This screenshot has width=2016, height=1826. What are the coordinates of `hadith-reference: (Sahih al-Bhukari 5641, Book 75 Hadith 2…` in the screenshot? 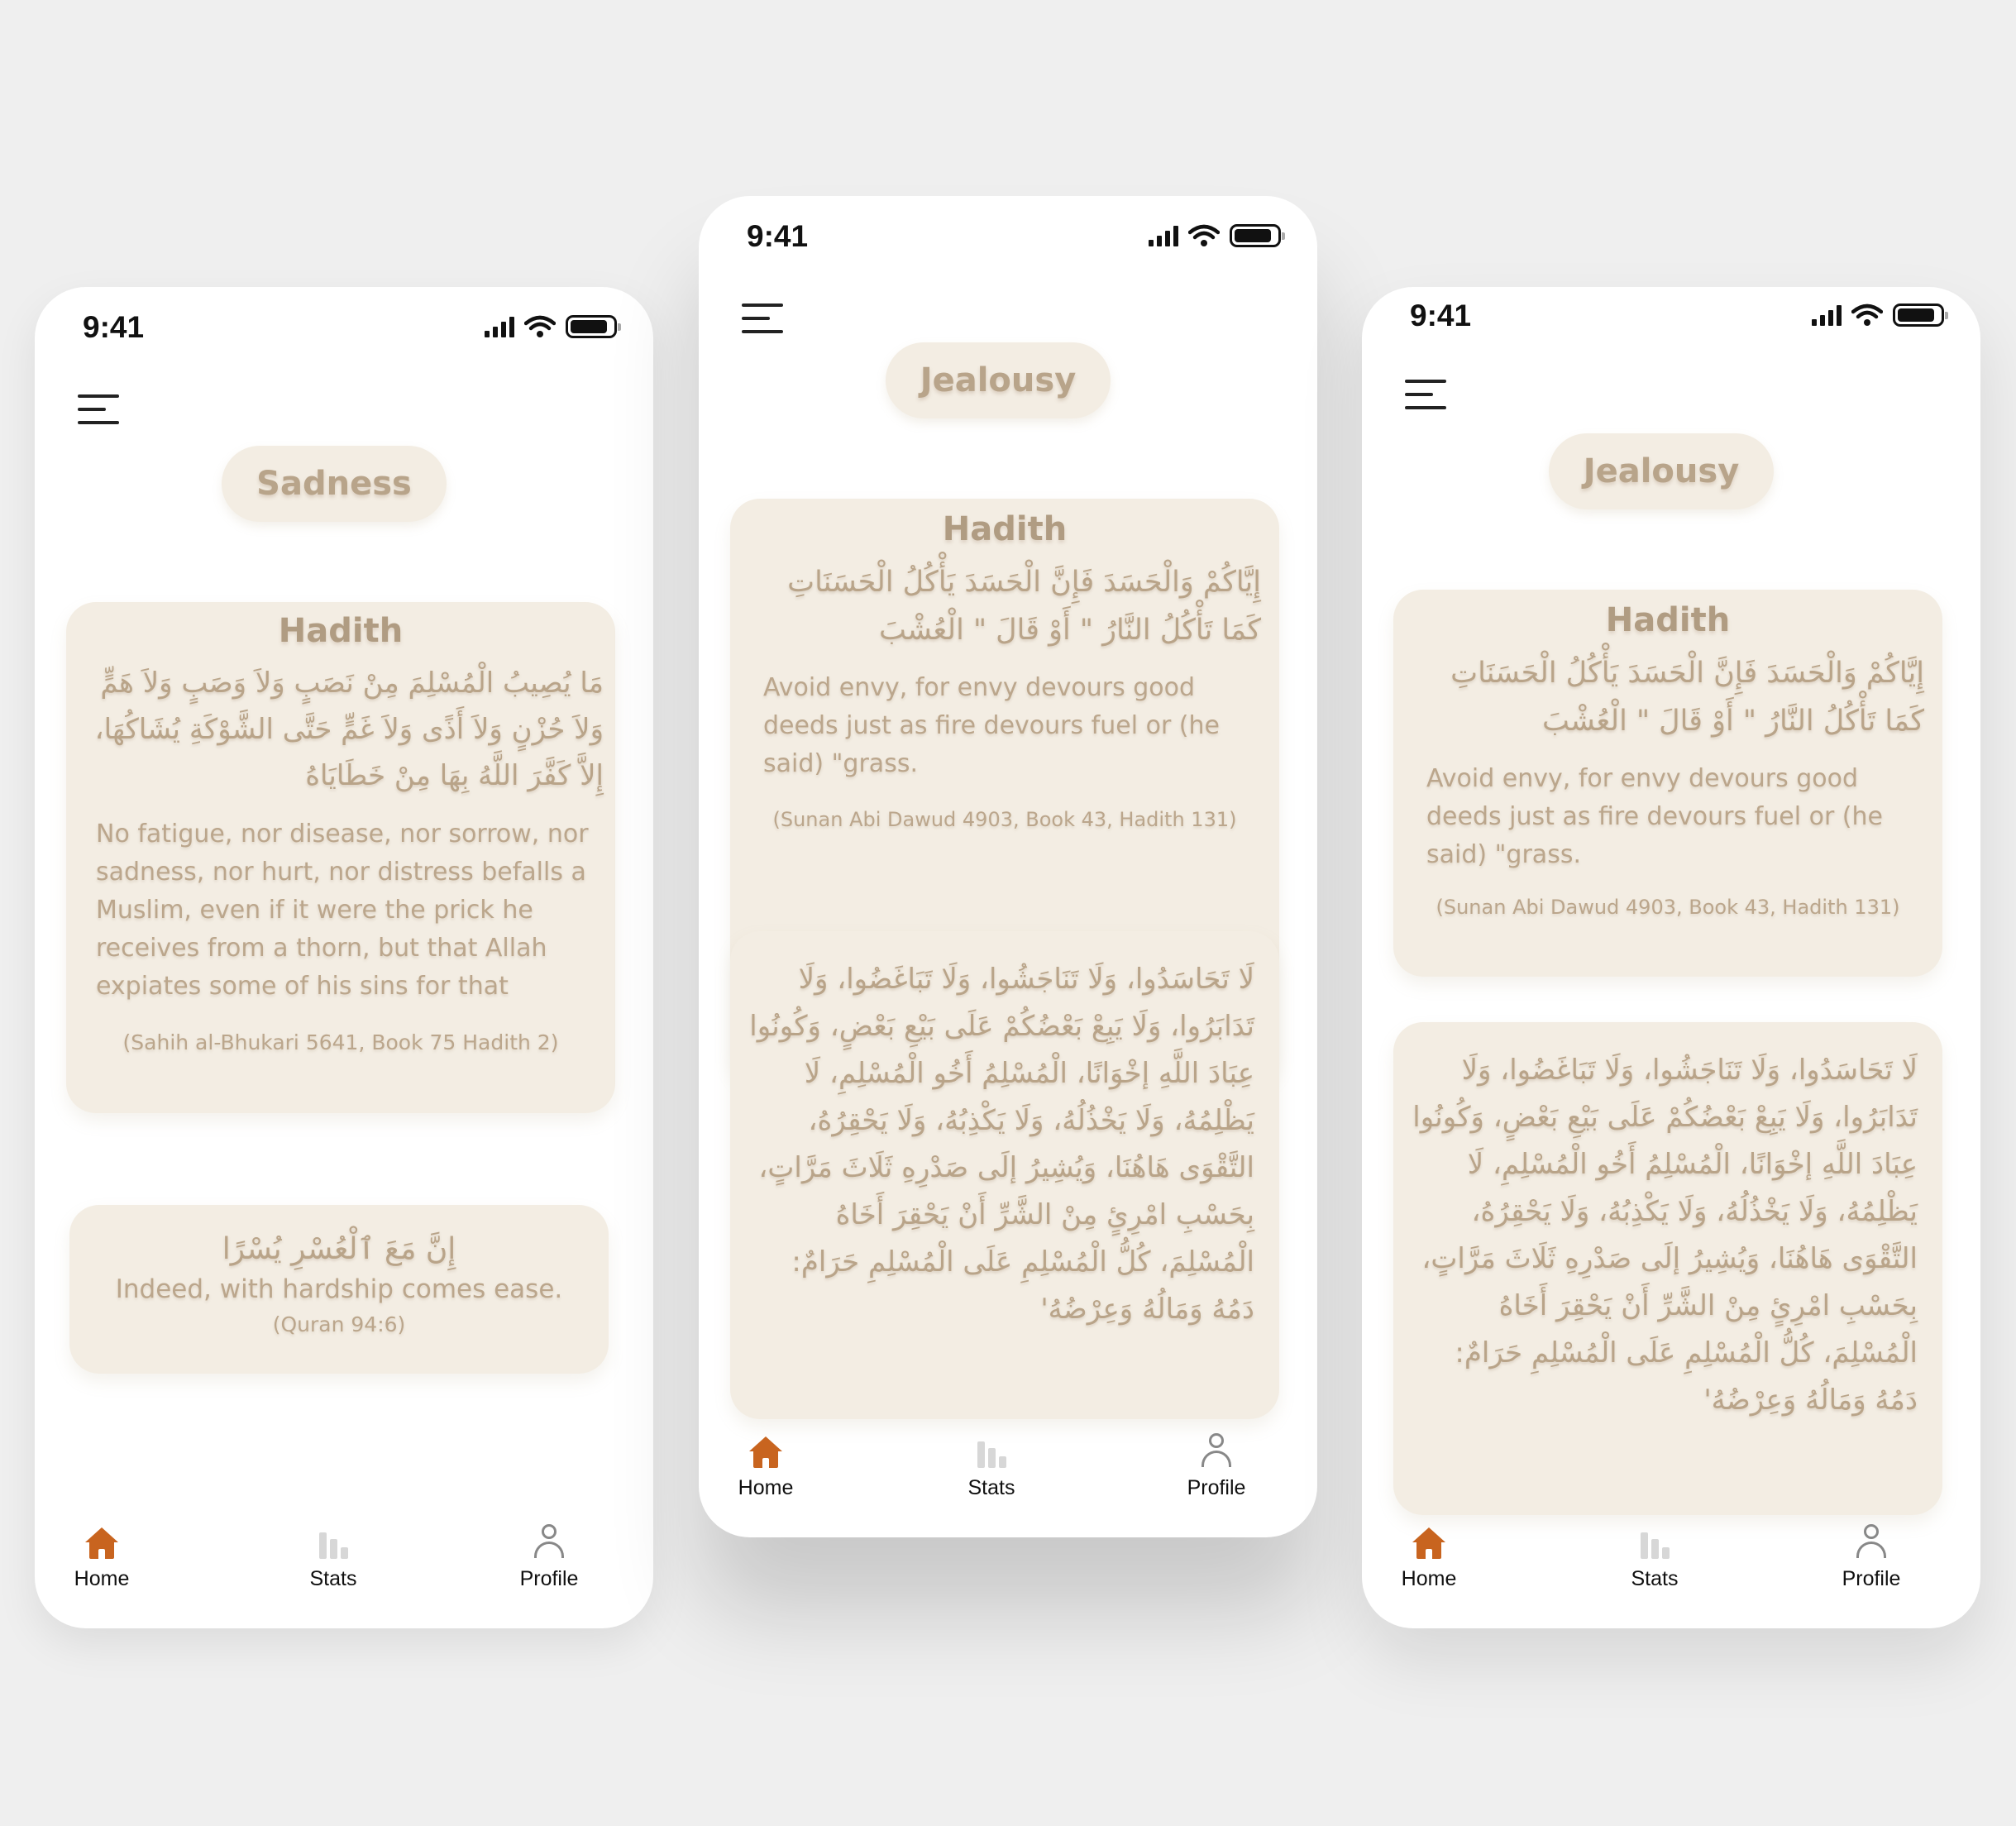 It's located at (340, 1042).